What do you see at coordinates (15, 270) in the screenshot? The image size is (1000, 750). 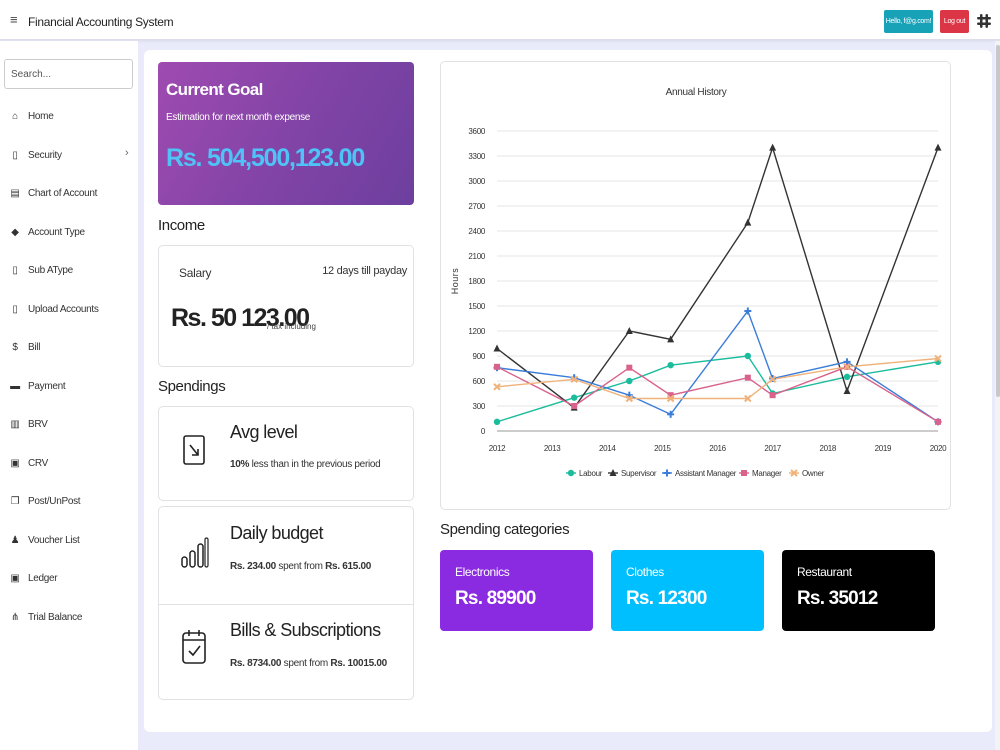 I see `document-e-icon: ▯` at bounding box center [15, 270].